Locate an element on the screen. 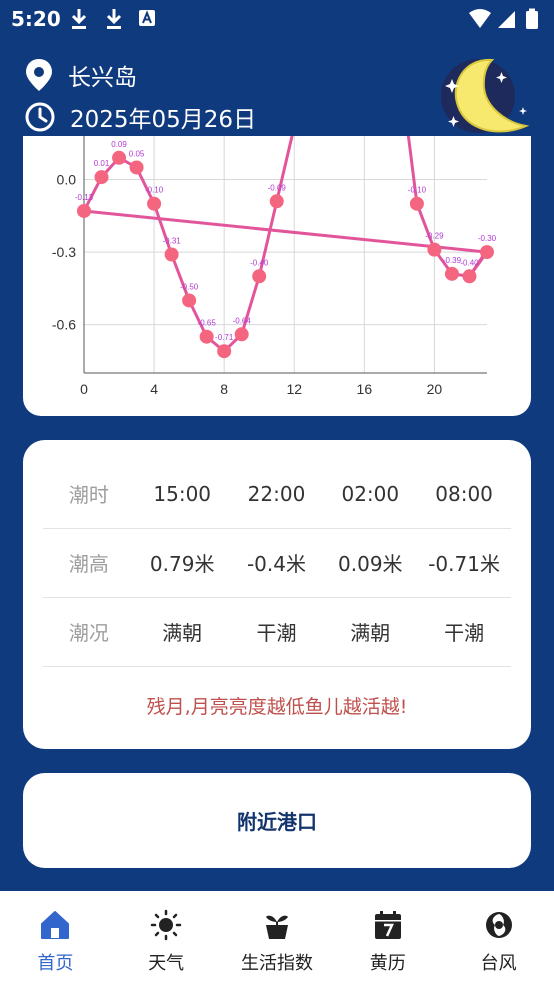 The width and height of the screenshot is (554, 984). typhoon-icon is located at coordinates (499, 925).